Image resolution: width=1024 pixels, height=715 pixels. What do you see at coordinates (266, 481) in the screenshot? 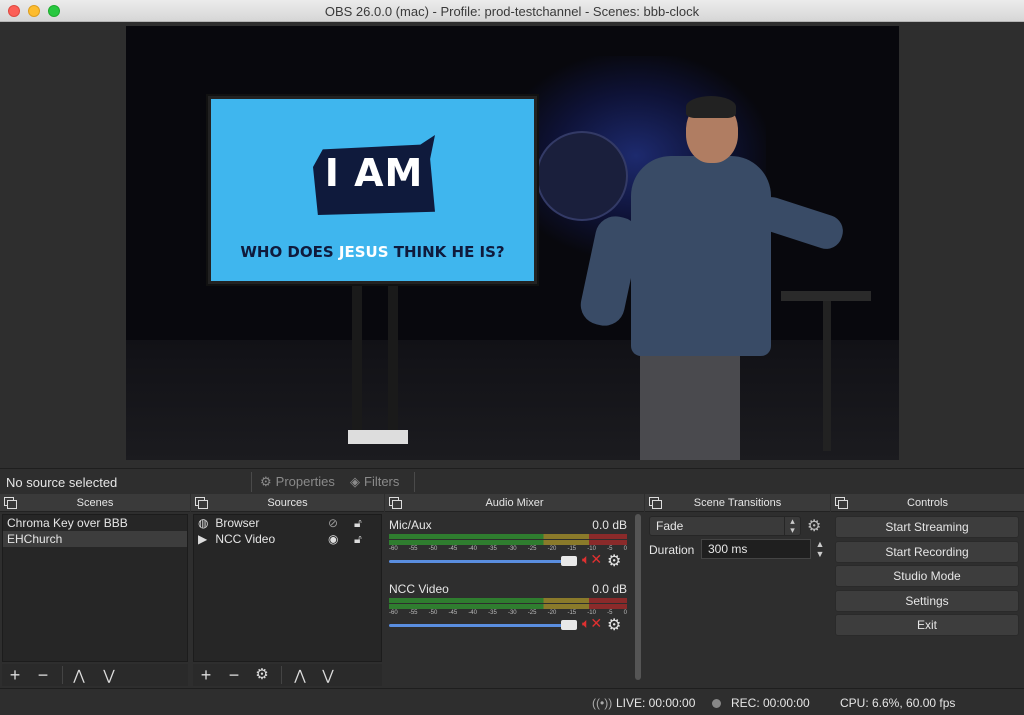
I see `gear-icon: ⚙` at bounding box center [266, 481].